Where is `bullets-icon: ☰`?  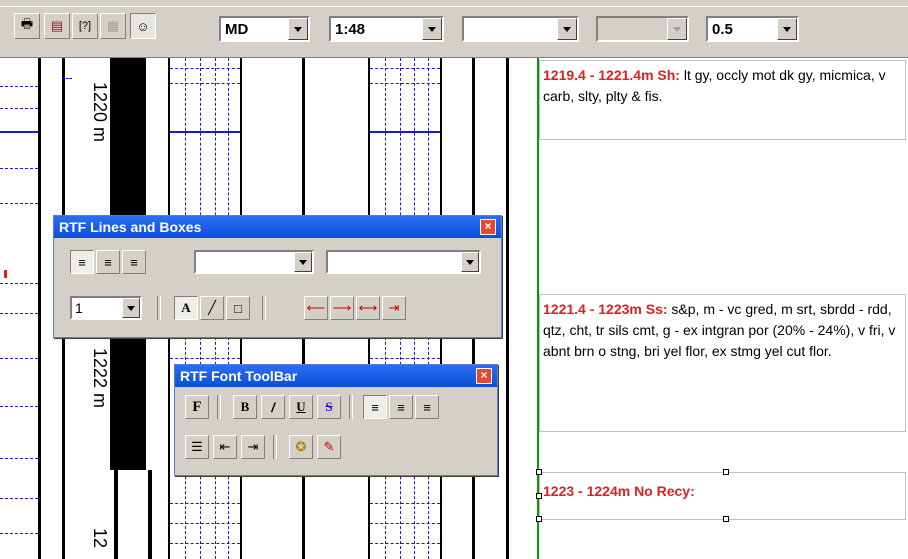
bullets-icon: ☰ is located at coordinates (197, 446).